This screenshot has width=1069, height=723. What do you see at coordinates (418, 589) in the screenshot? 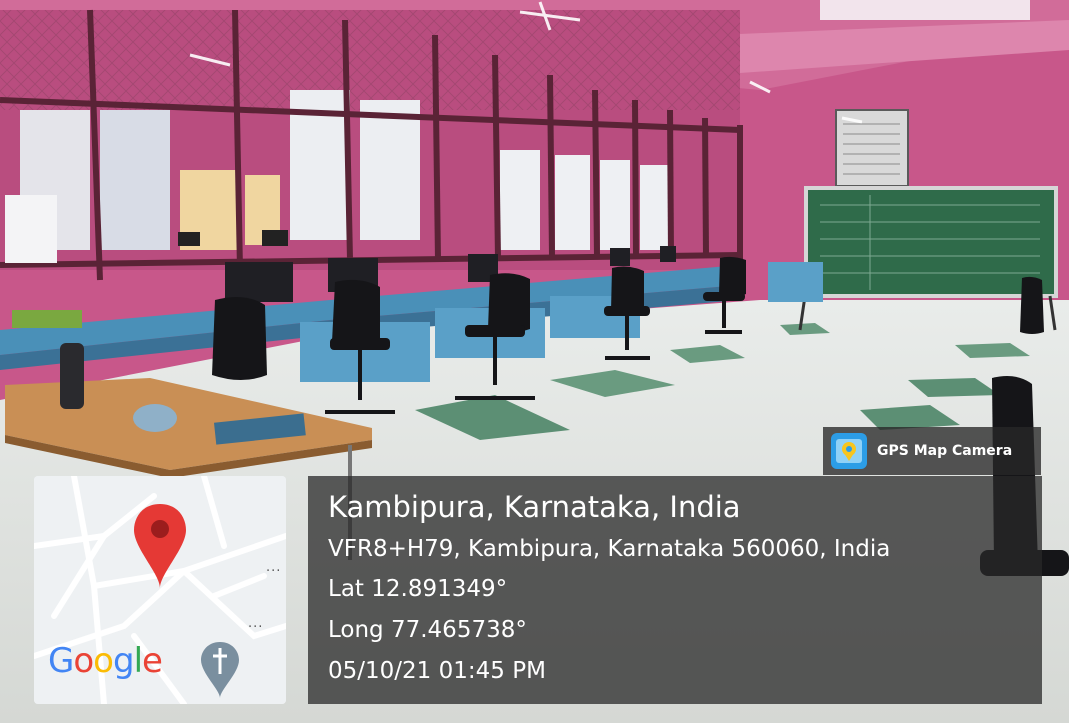
I see `location-latitude: Lat 12.891349°` at bounding box center [418, 589].